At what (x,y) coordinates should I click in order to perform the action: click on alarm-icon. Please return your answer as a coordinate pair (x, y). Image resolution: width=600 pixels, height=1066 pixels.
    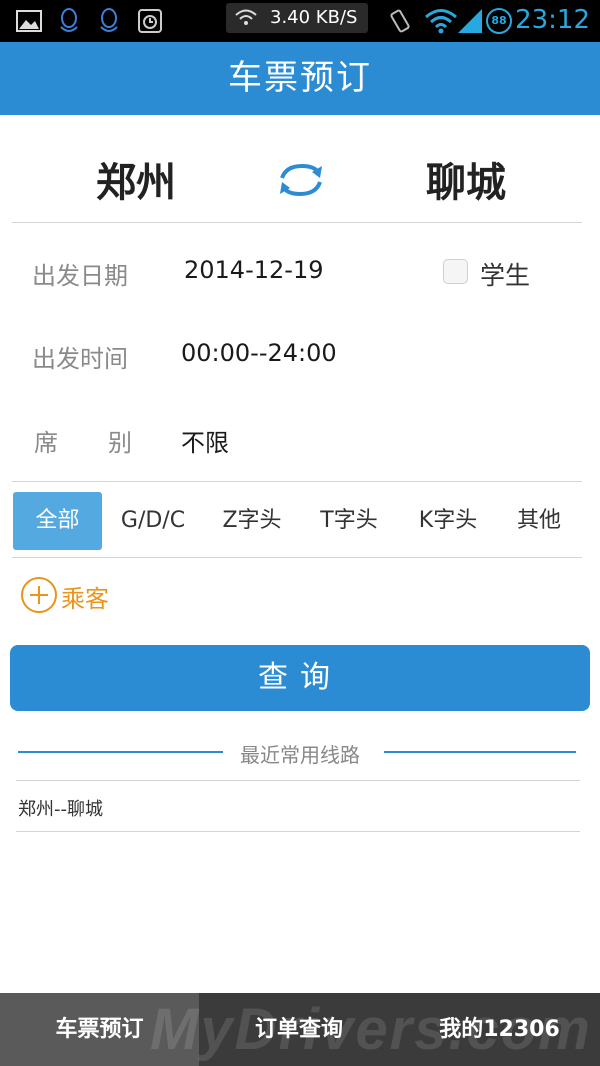
    Looking at the image, I should click on (150, 21).